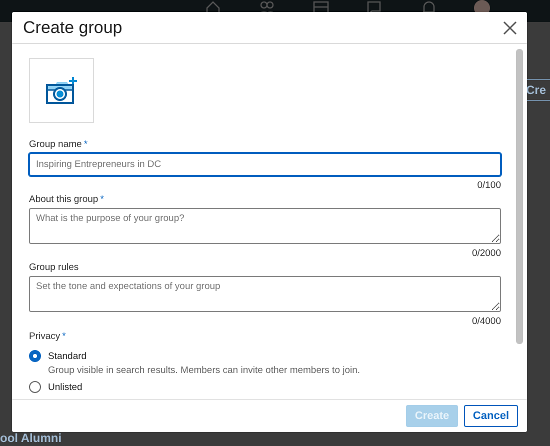  What do you see at coordinates (265, 226) in the screenshot?
I see `text-area: What is the purpose of your group?` at bounding box center [265, 226].